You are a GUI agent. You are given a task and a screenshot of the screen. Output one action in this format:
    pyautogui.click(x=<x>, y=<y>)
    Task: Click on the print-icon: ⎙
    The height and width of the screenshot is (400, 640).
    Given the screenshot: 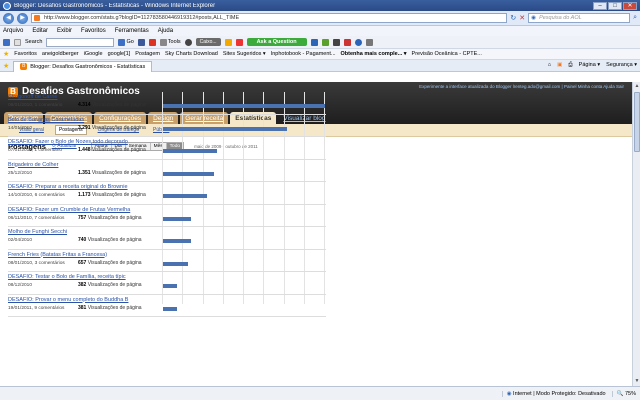 What is the action you would take?
    pyautogui.click(x=570, y=65)
    